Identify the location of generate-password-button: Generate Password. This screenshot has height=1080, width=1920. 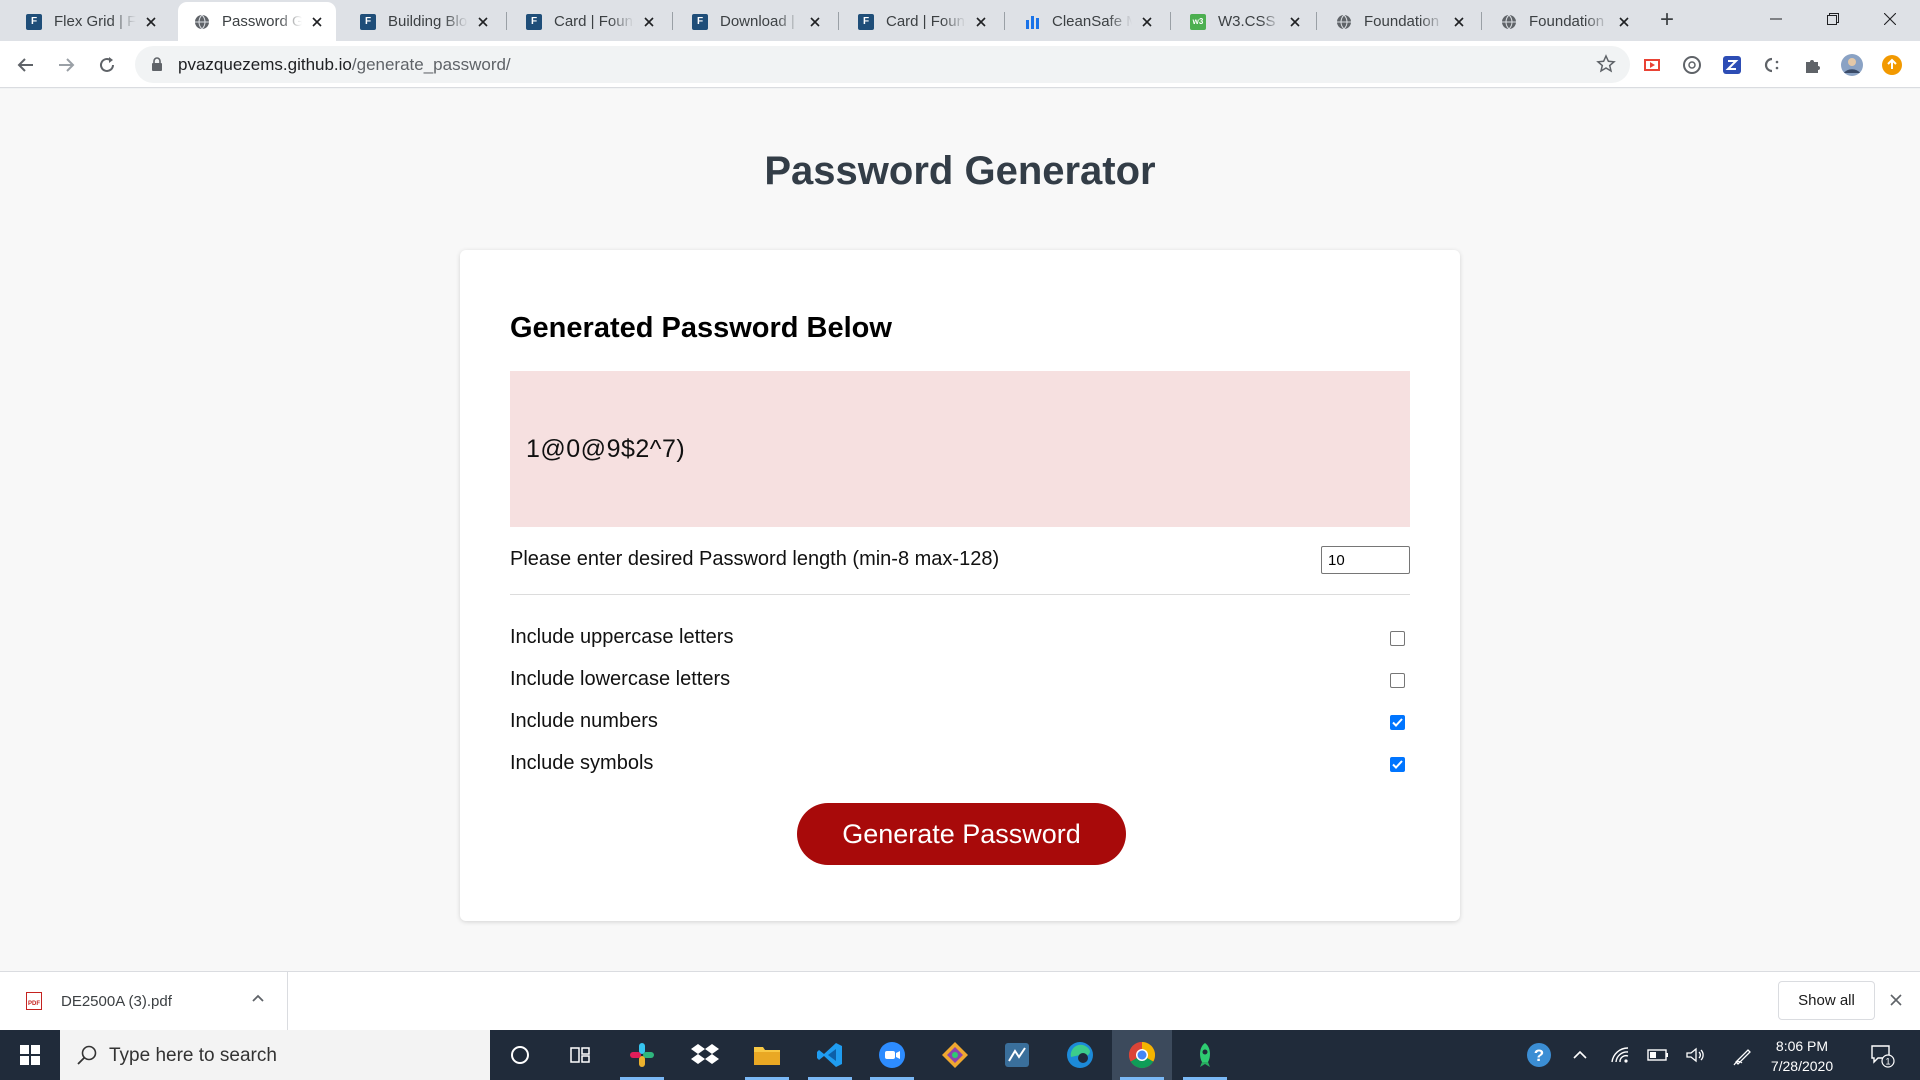
(961, 834).